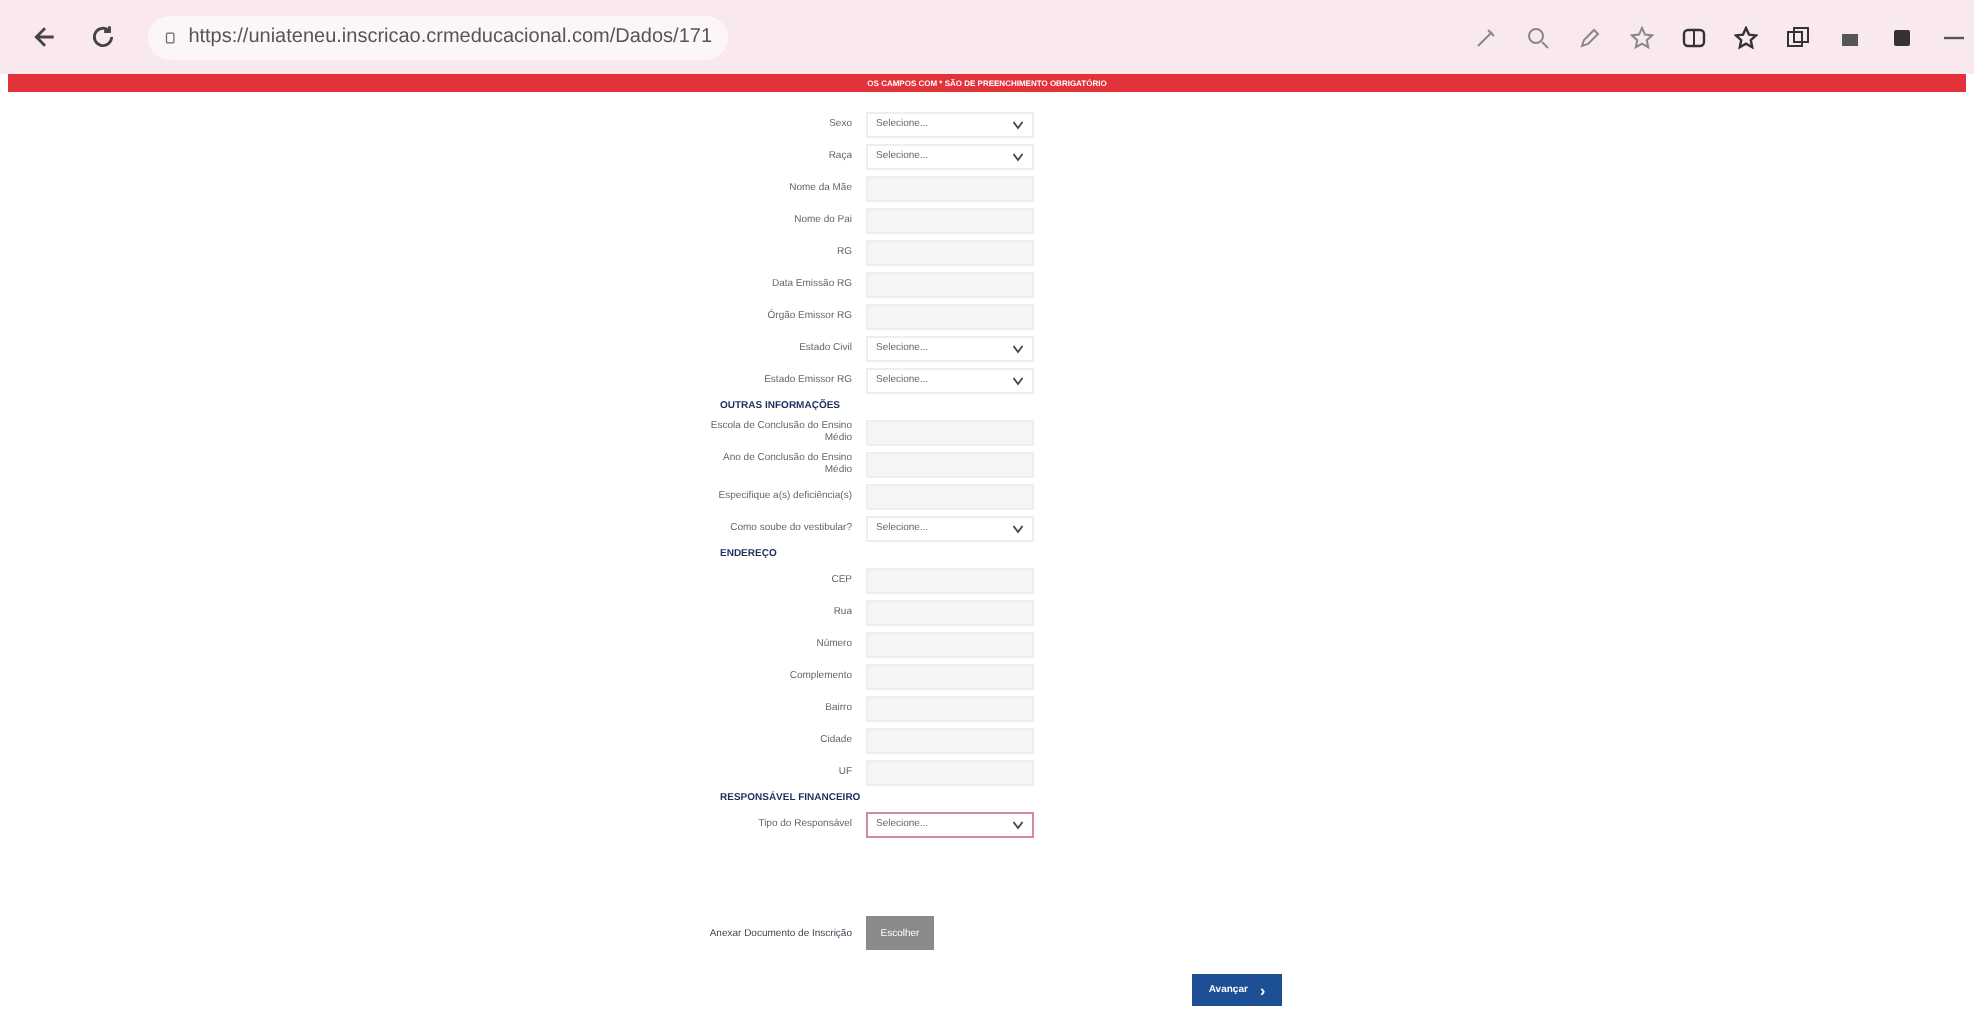  Describe the element at coordinates (450, 37) in the screenshot. I see `url-text: https://uniateneu.inscricao.crmeducacional.com/Dados/171` at that location.